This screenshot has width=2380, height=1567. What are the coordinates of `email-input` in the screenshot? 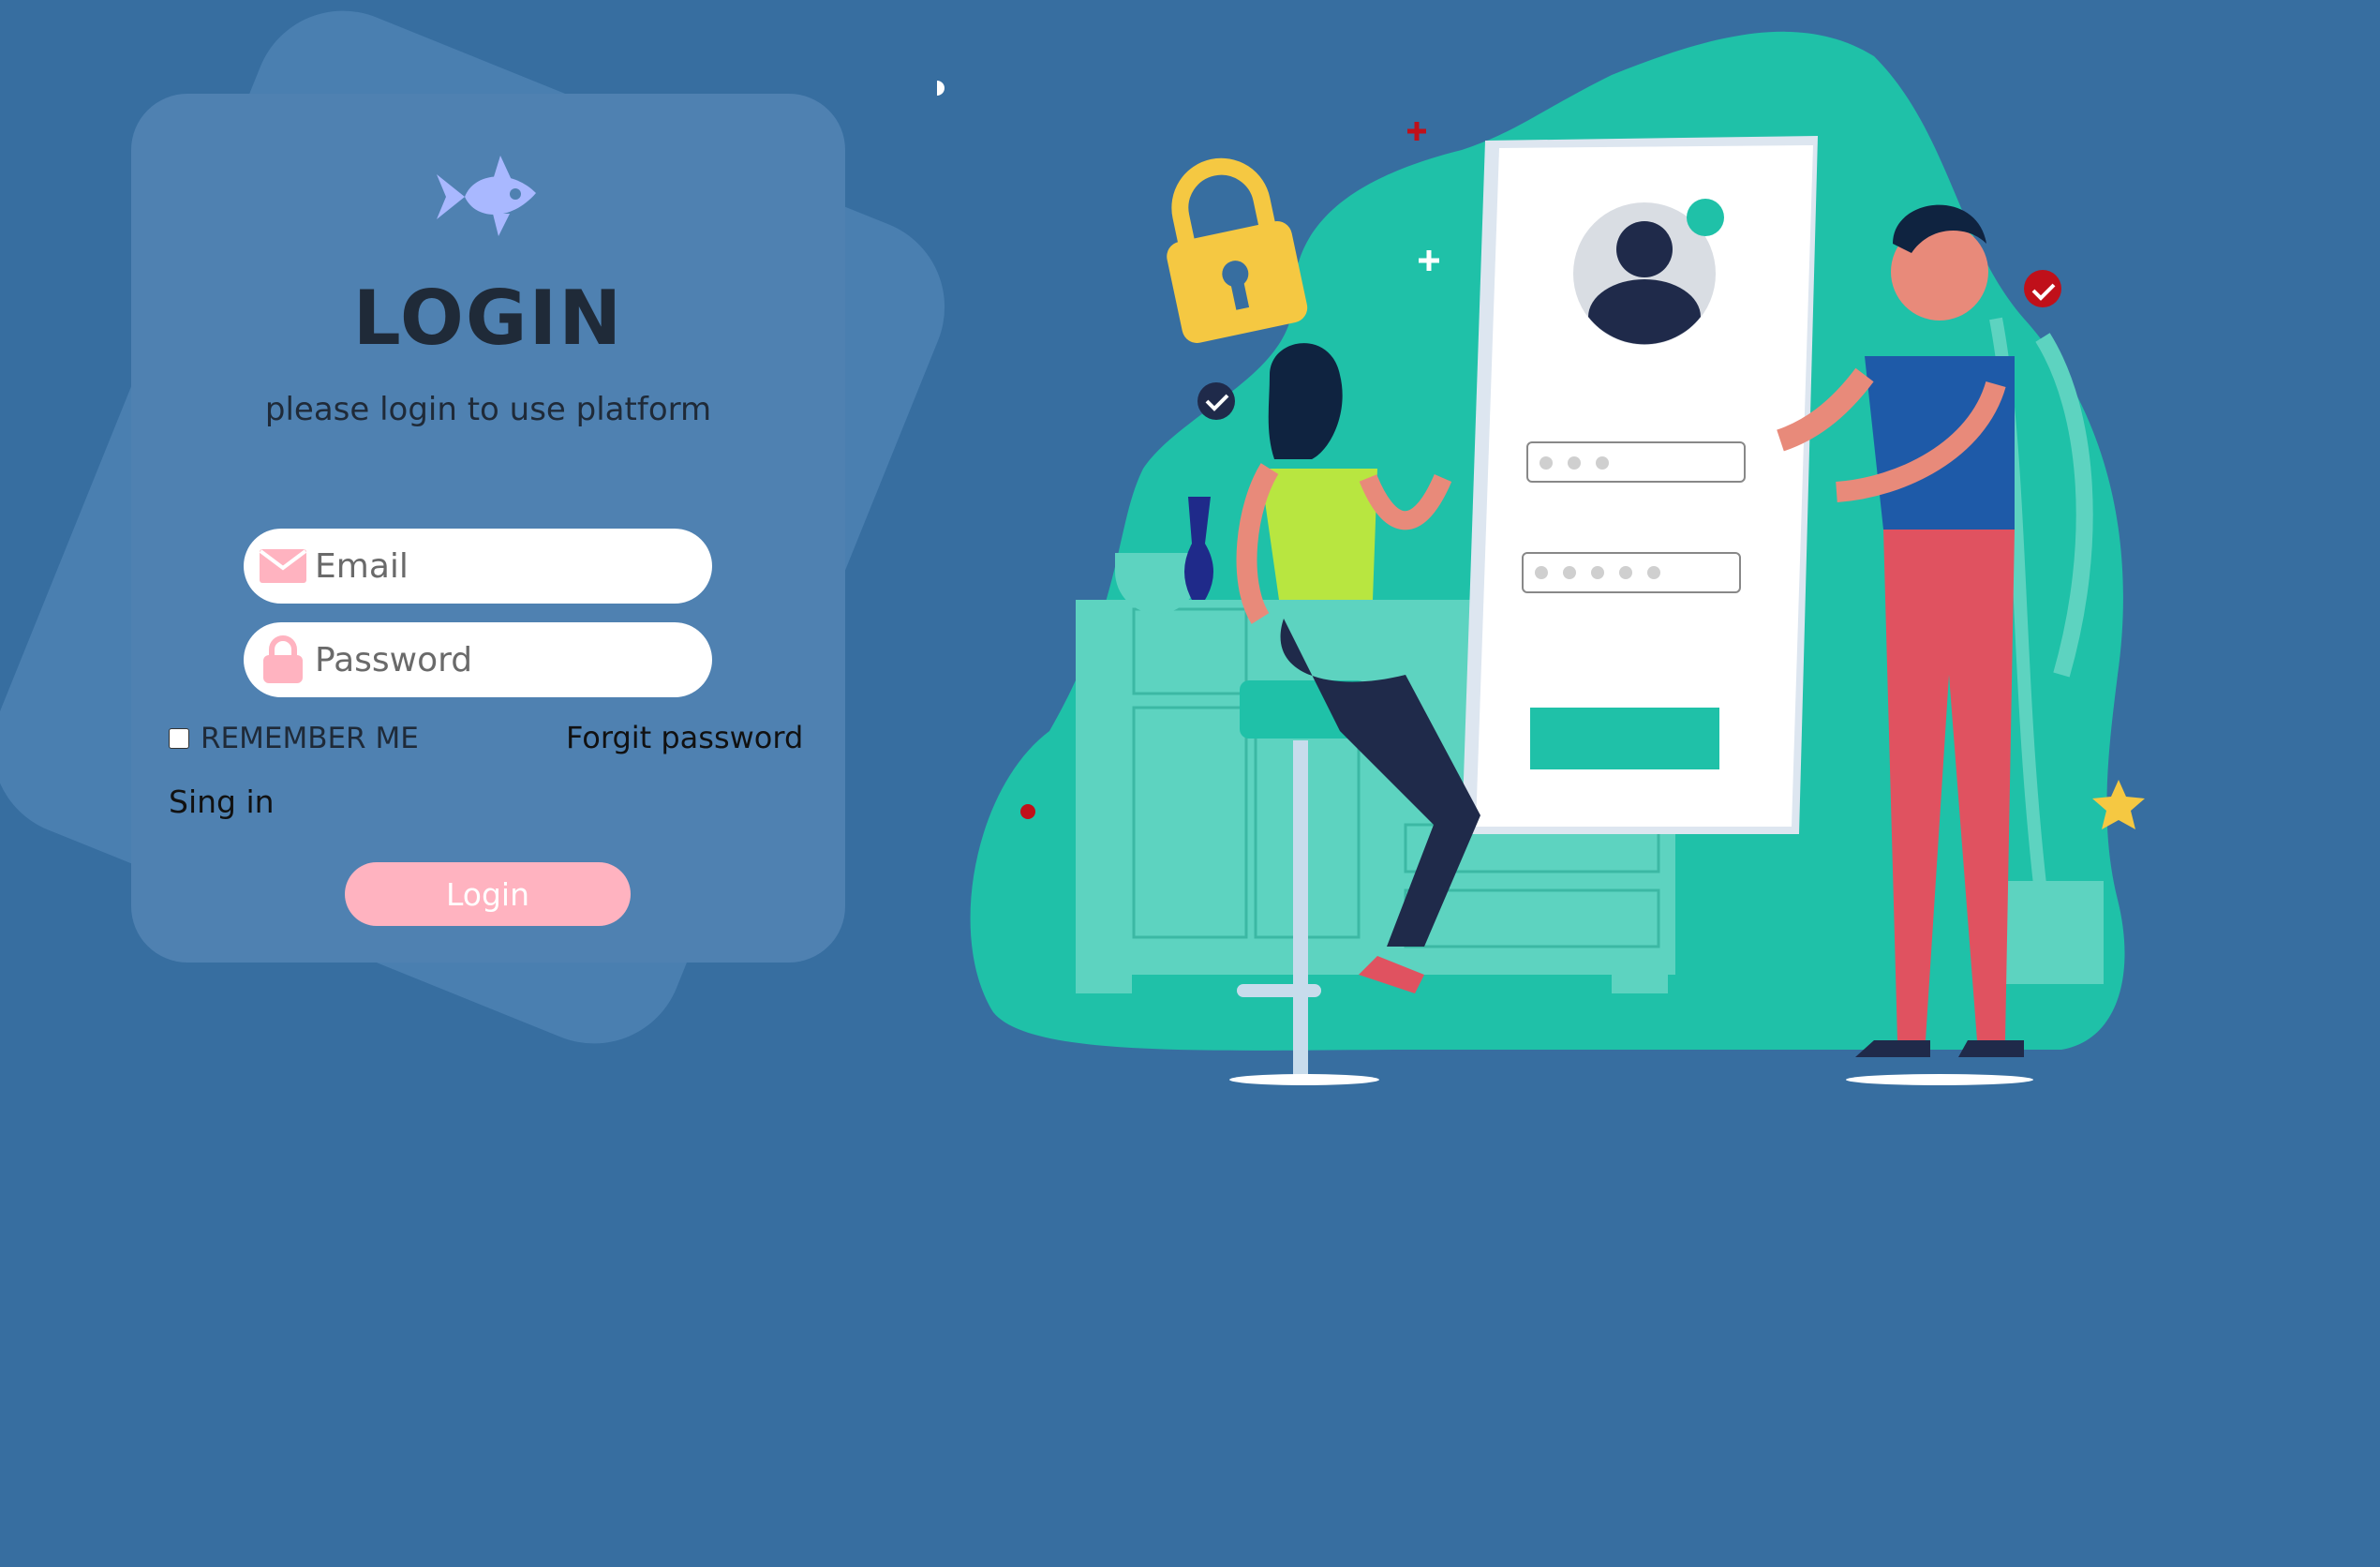 It's located at (500, 566).